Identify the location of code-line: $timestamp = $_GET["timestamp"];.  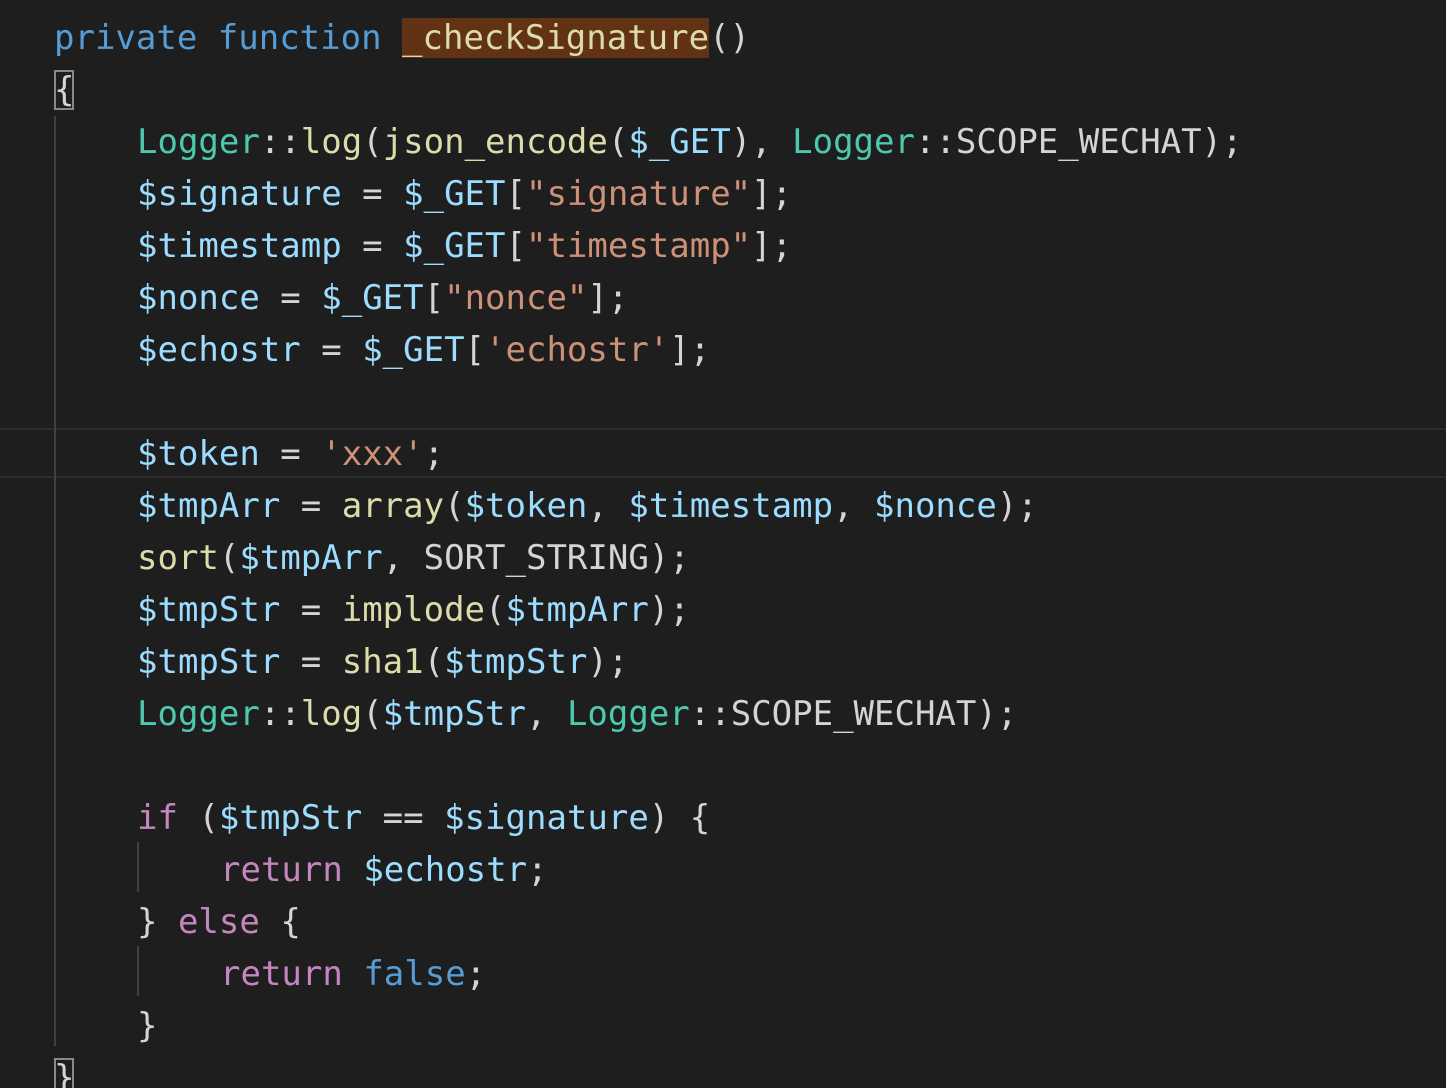
(464, 246).